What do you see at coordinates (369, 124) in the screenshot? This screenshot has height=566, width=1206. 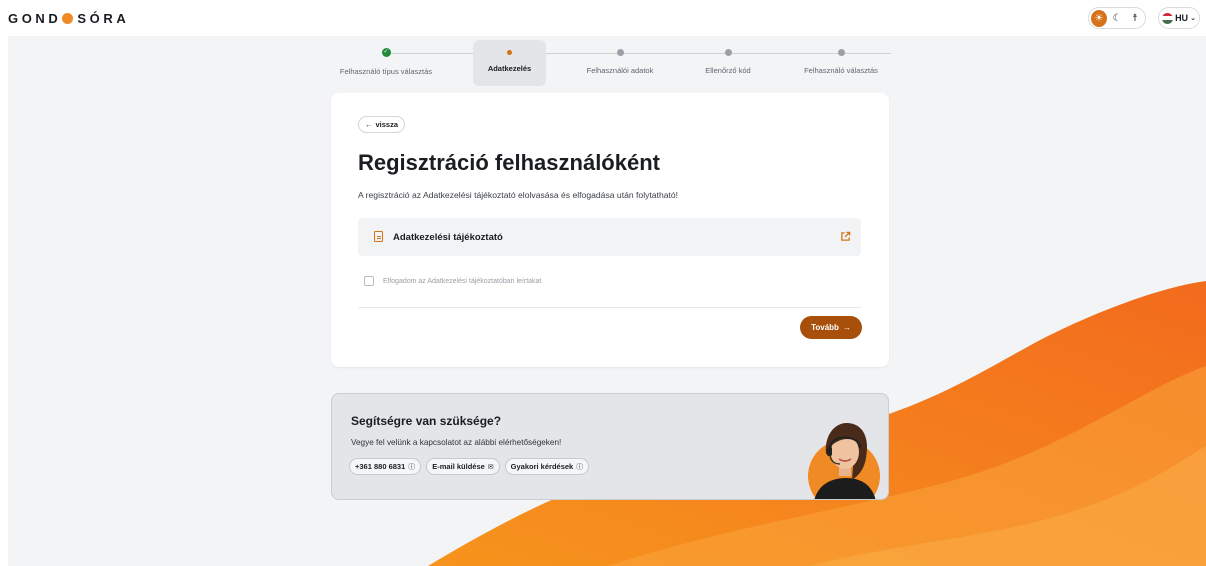 I see `arrow-left-icon: ←` at bounding box center [369, 124].